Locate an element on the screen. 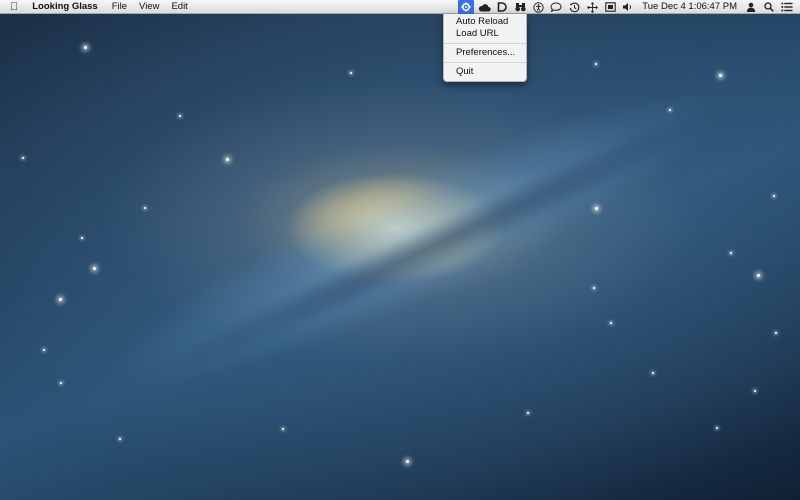 The image size is (800, 500). menu-bar-clock: Tue Dec 4 1:06:47 PM is located at coordinates (689, 7).